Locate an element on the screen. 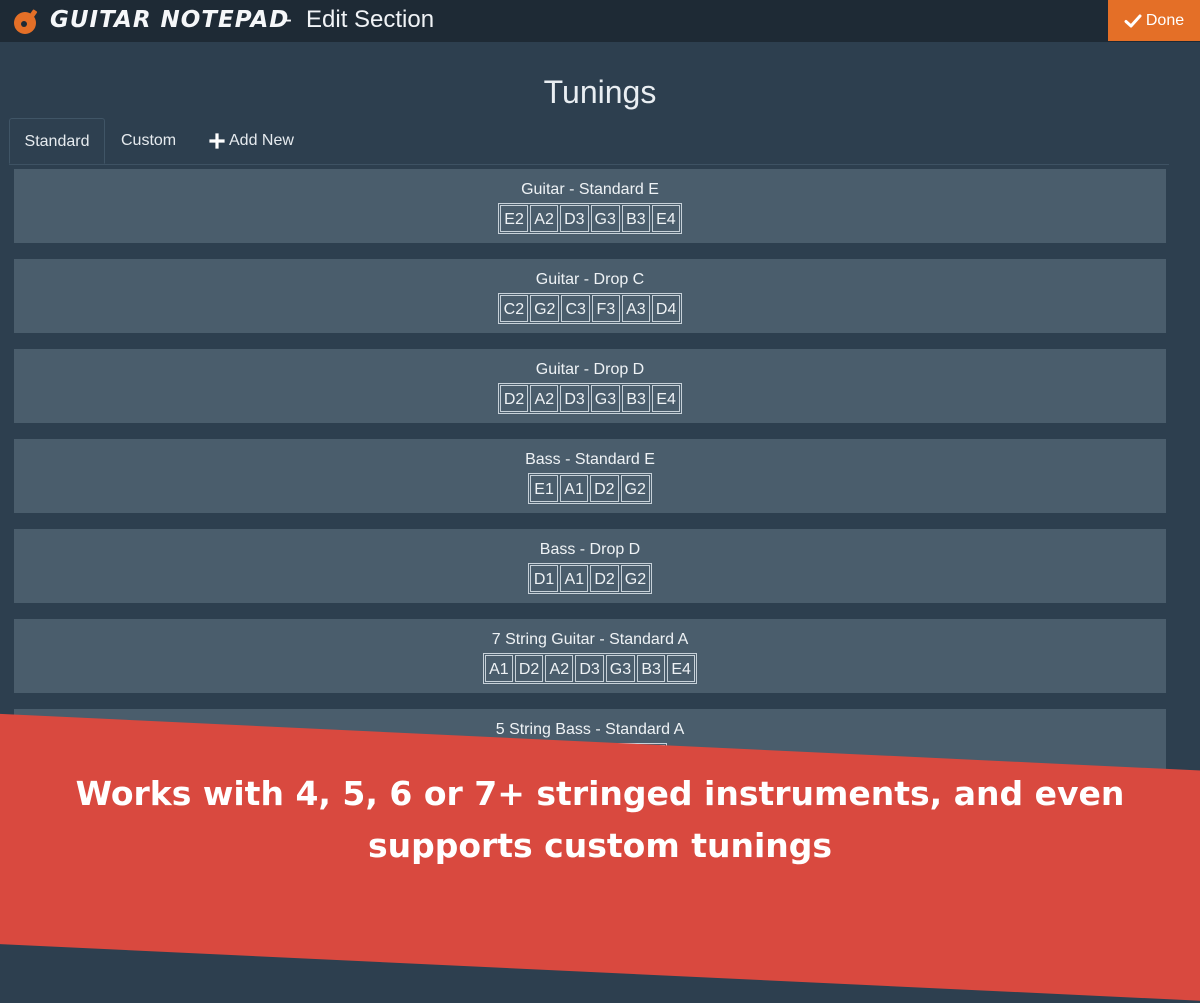 The height and width of the screenshot is (1003, 1200). note-box: E2 is located at coordinates (514, 218).